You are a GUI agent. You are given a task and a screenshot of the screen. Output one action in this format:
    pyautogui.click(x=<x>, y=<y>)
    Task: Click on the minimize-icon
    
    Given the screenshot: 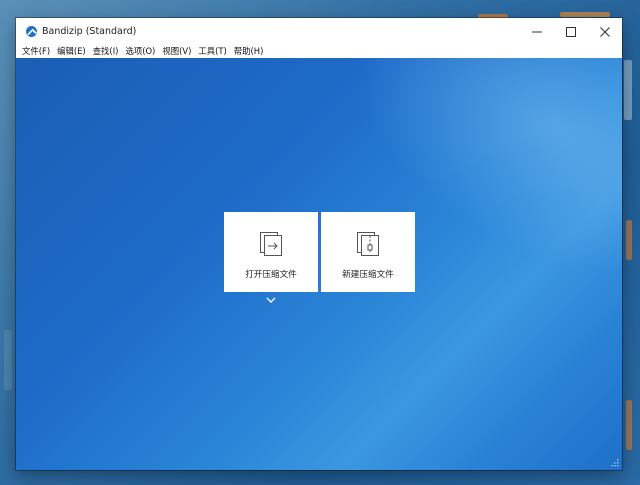 What is the action you would take?
    pyautogui.click(x=537, y=31)
    